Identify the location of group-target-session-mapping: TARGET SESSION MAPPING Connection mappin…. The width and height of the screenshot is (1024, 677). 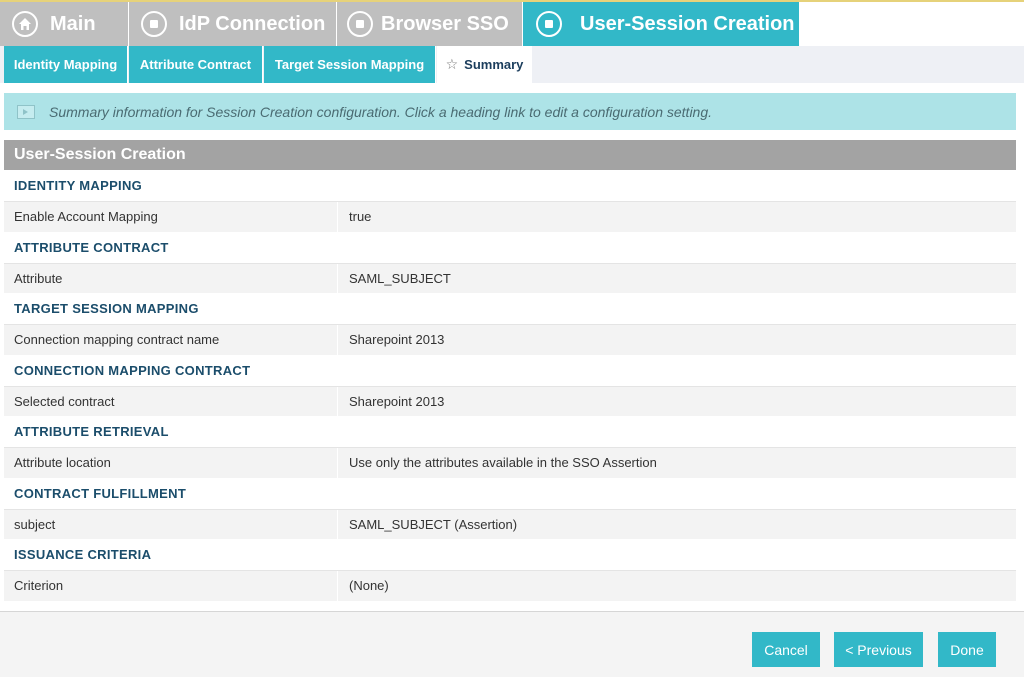
(510, 324).